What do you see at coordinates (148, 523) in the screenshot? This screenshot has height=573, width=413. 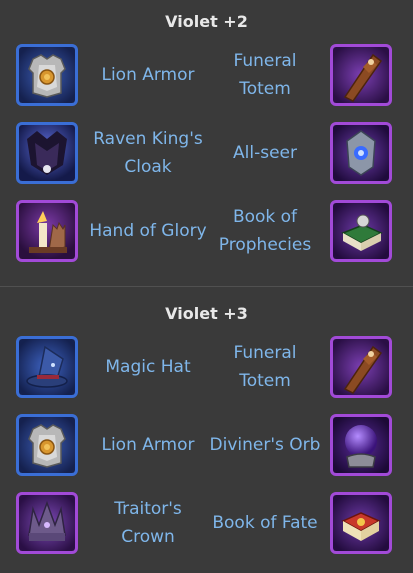 I see `item-name: Traitor's Crown` at bounding box center [148, 523].